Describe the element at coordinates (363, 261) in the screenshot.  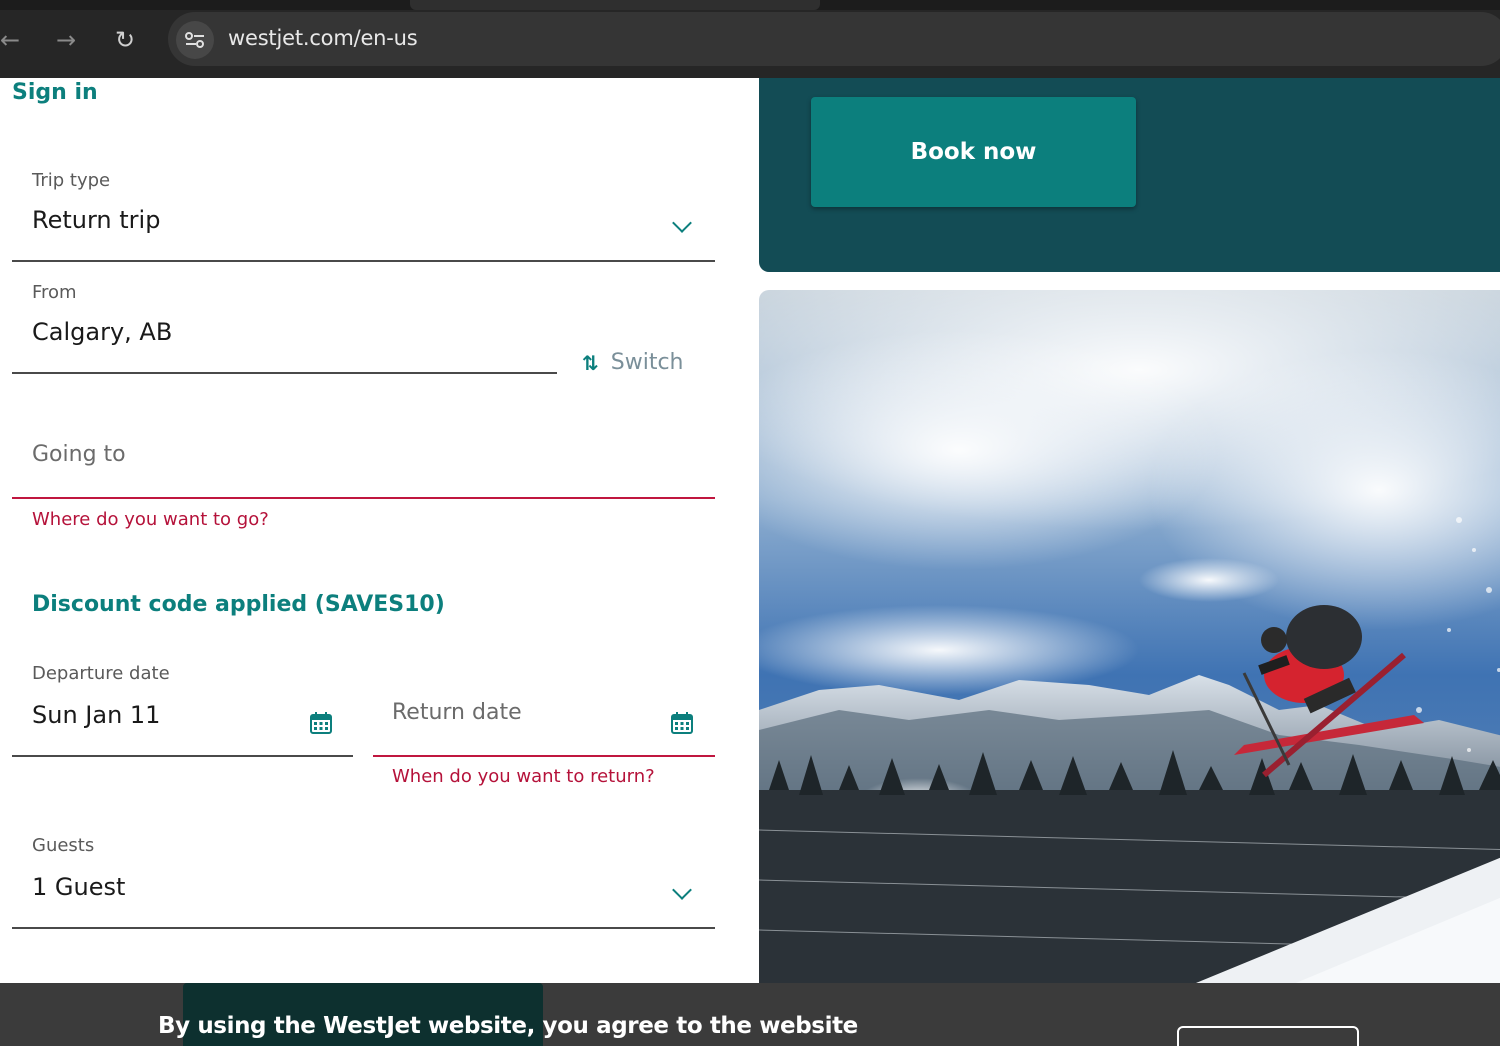
I see `trip-type-underline` at that location.